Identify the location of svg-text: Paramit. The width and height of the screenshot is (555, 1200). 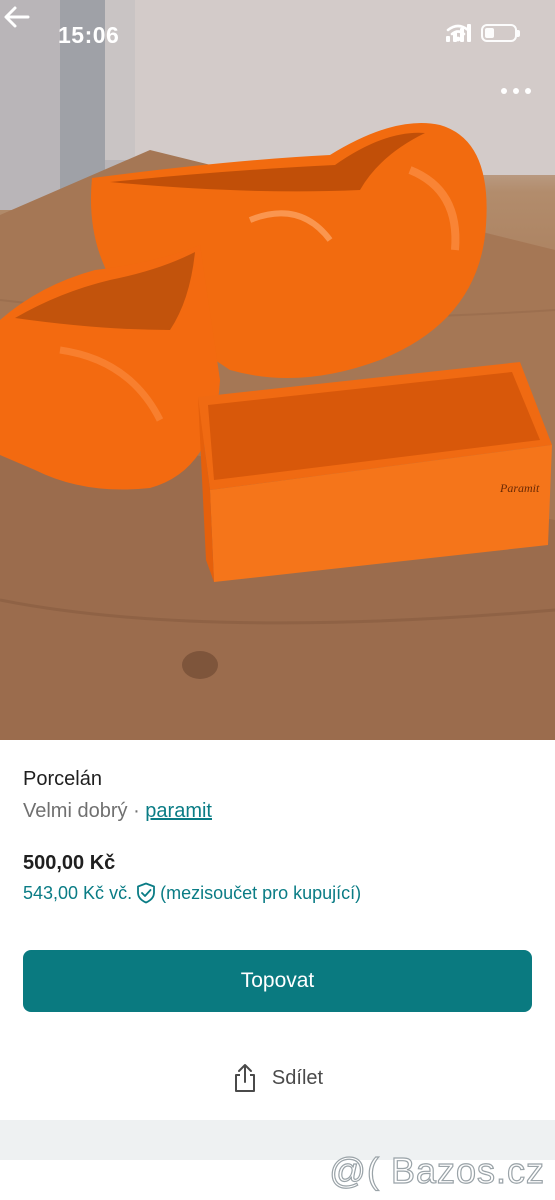
(519, 488).